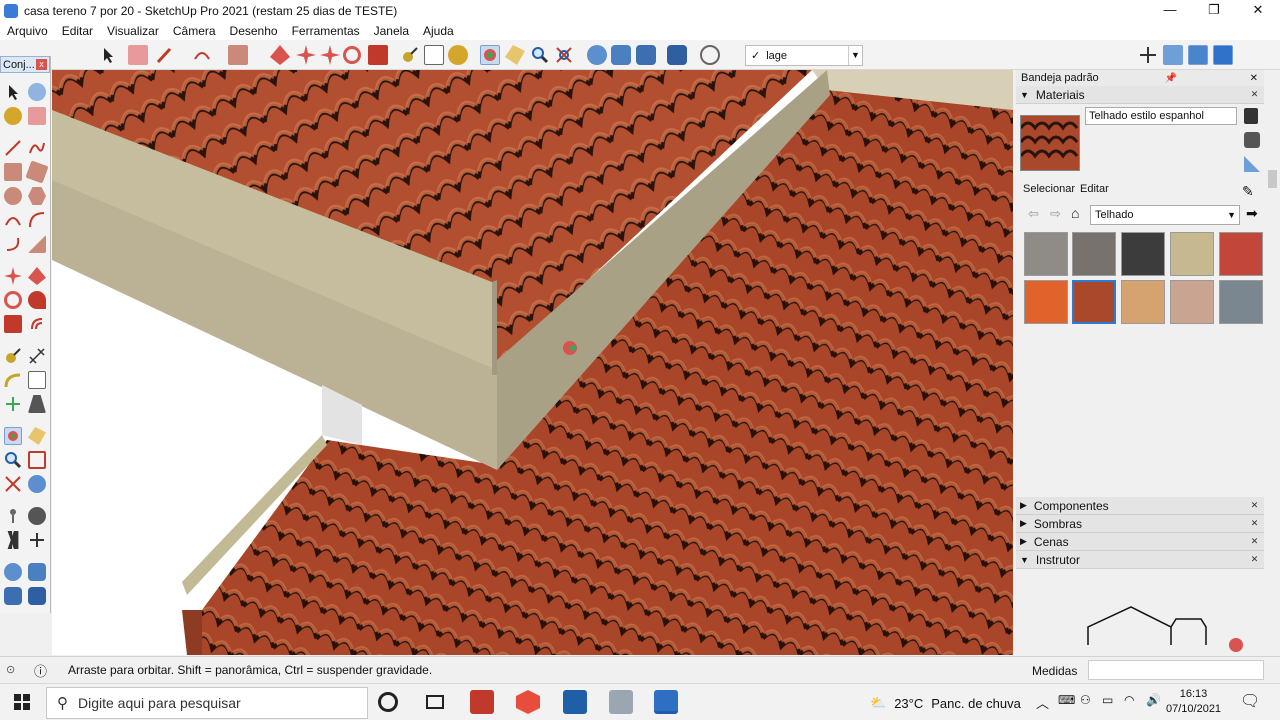 This screenshot has height=720, width=1280. I want to click on look-around-icon, so click(37, 516).